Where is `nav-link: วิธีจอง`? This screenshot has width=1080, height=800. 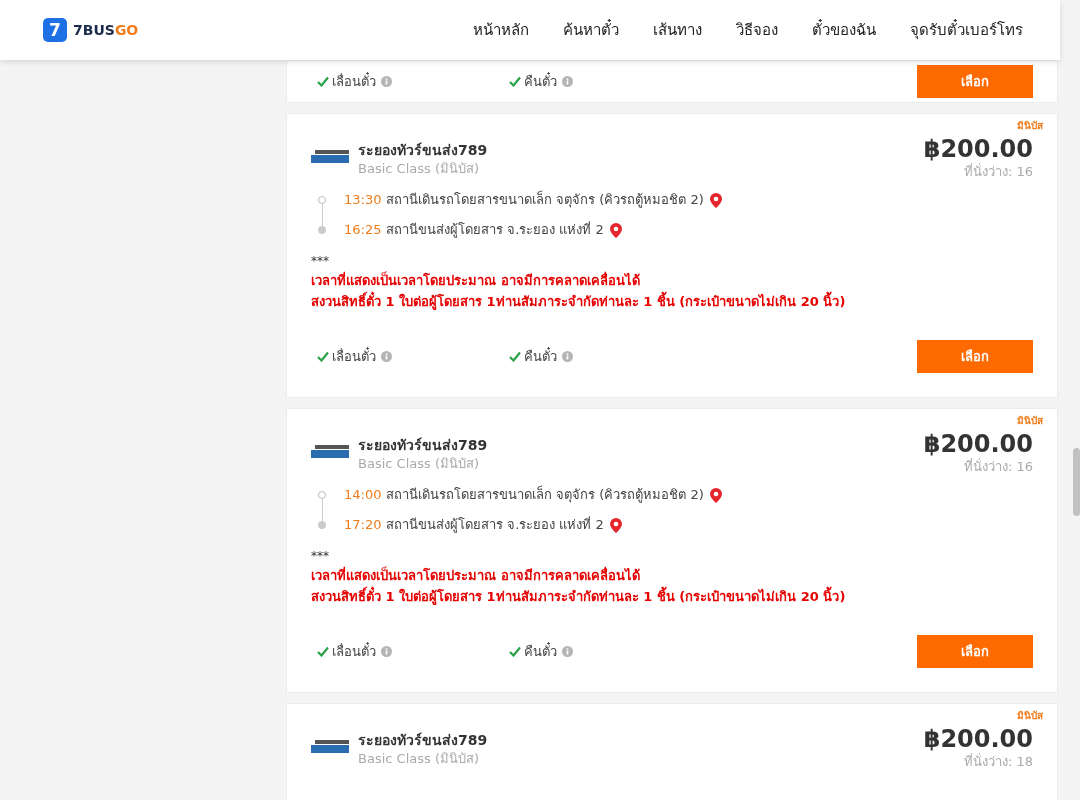 nav-link: วิธีจอง is located at coordinates (757, 30).